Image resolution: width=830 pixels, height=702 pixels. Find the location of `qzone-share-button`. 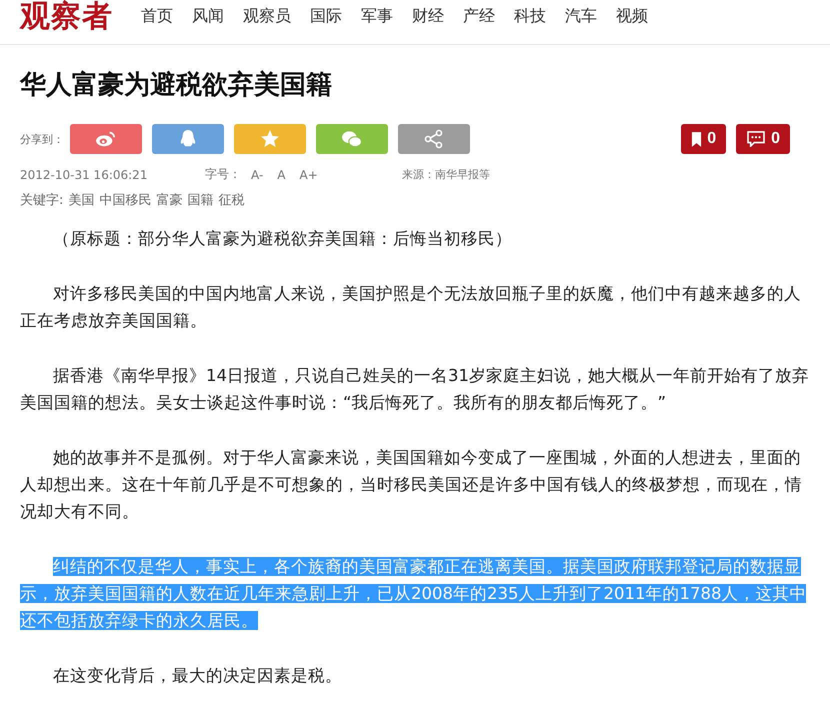

qzone-share-button is located at coordinates (270, 139).